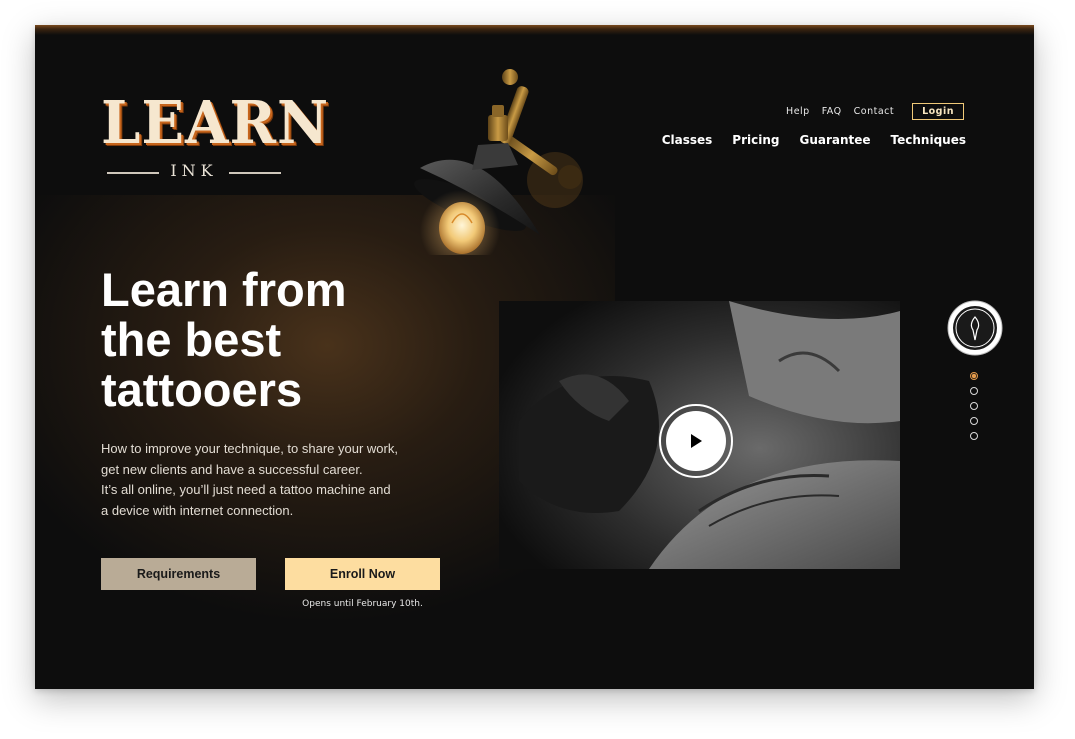 The image size is (1075, 739). I want to click on description-line: a device with internet connection., so click(197, 510).